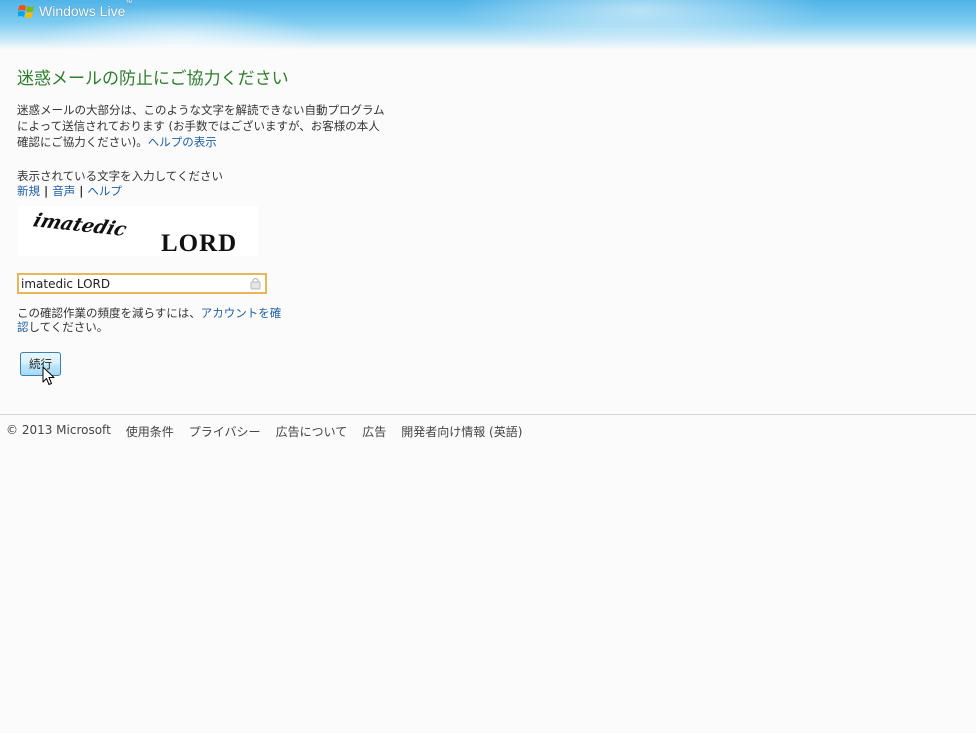 The width and height of the screenshot is (976, 733). I want to click on captcha-graphic: imatedic LORD, so click(134, 232).